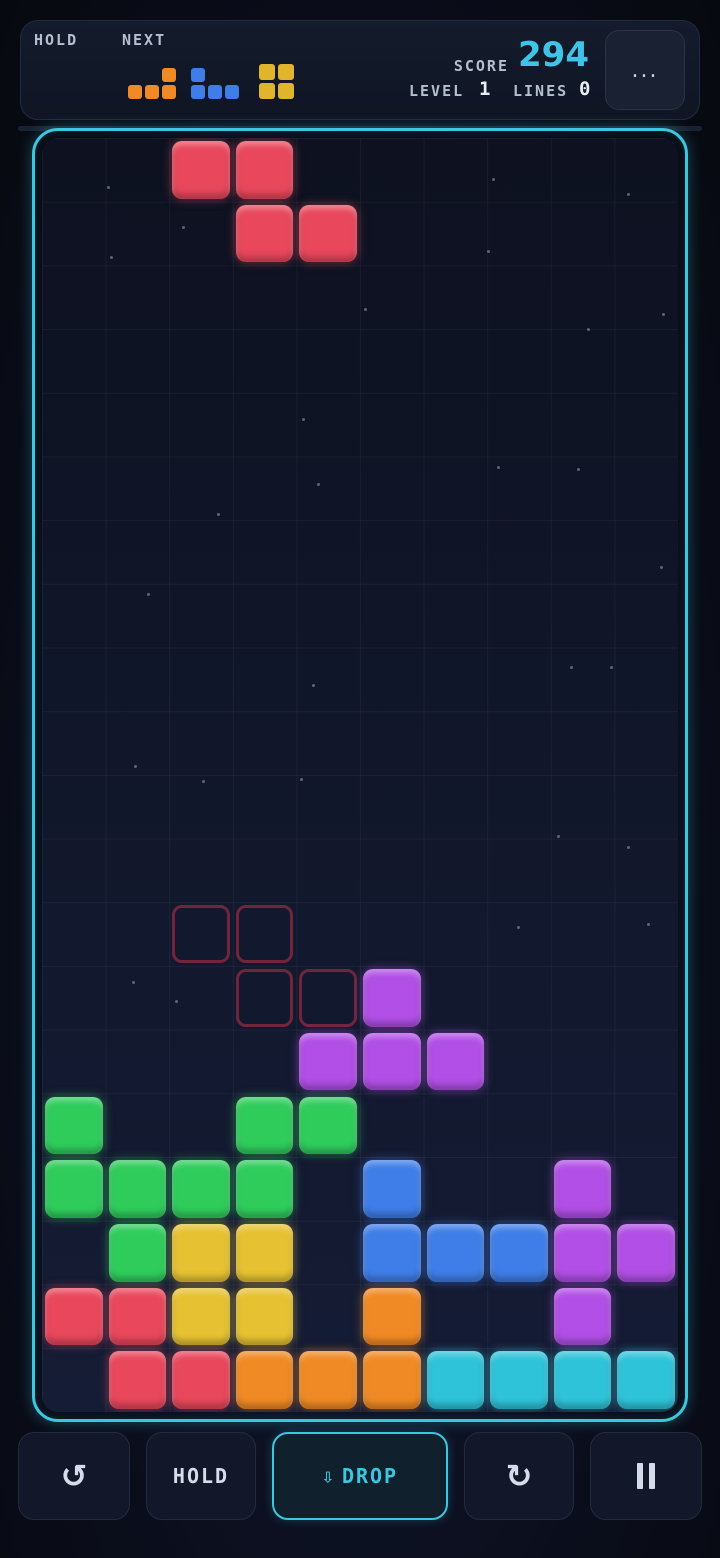 Image resolution: width=720 pixels, height=1558 pixels. I want to click on rotate-ccw-icon: ↺, so click(74, 1476).